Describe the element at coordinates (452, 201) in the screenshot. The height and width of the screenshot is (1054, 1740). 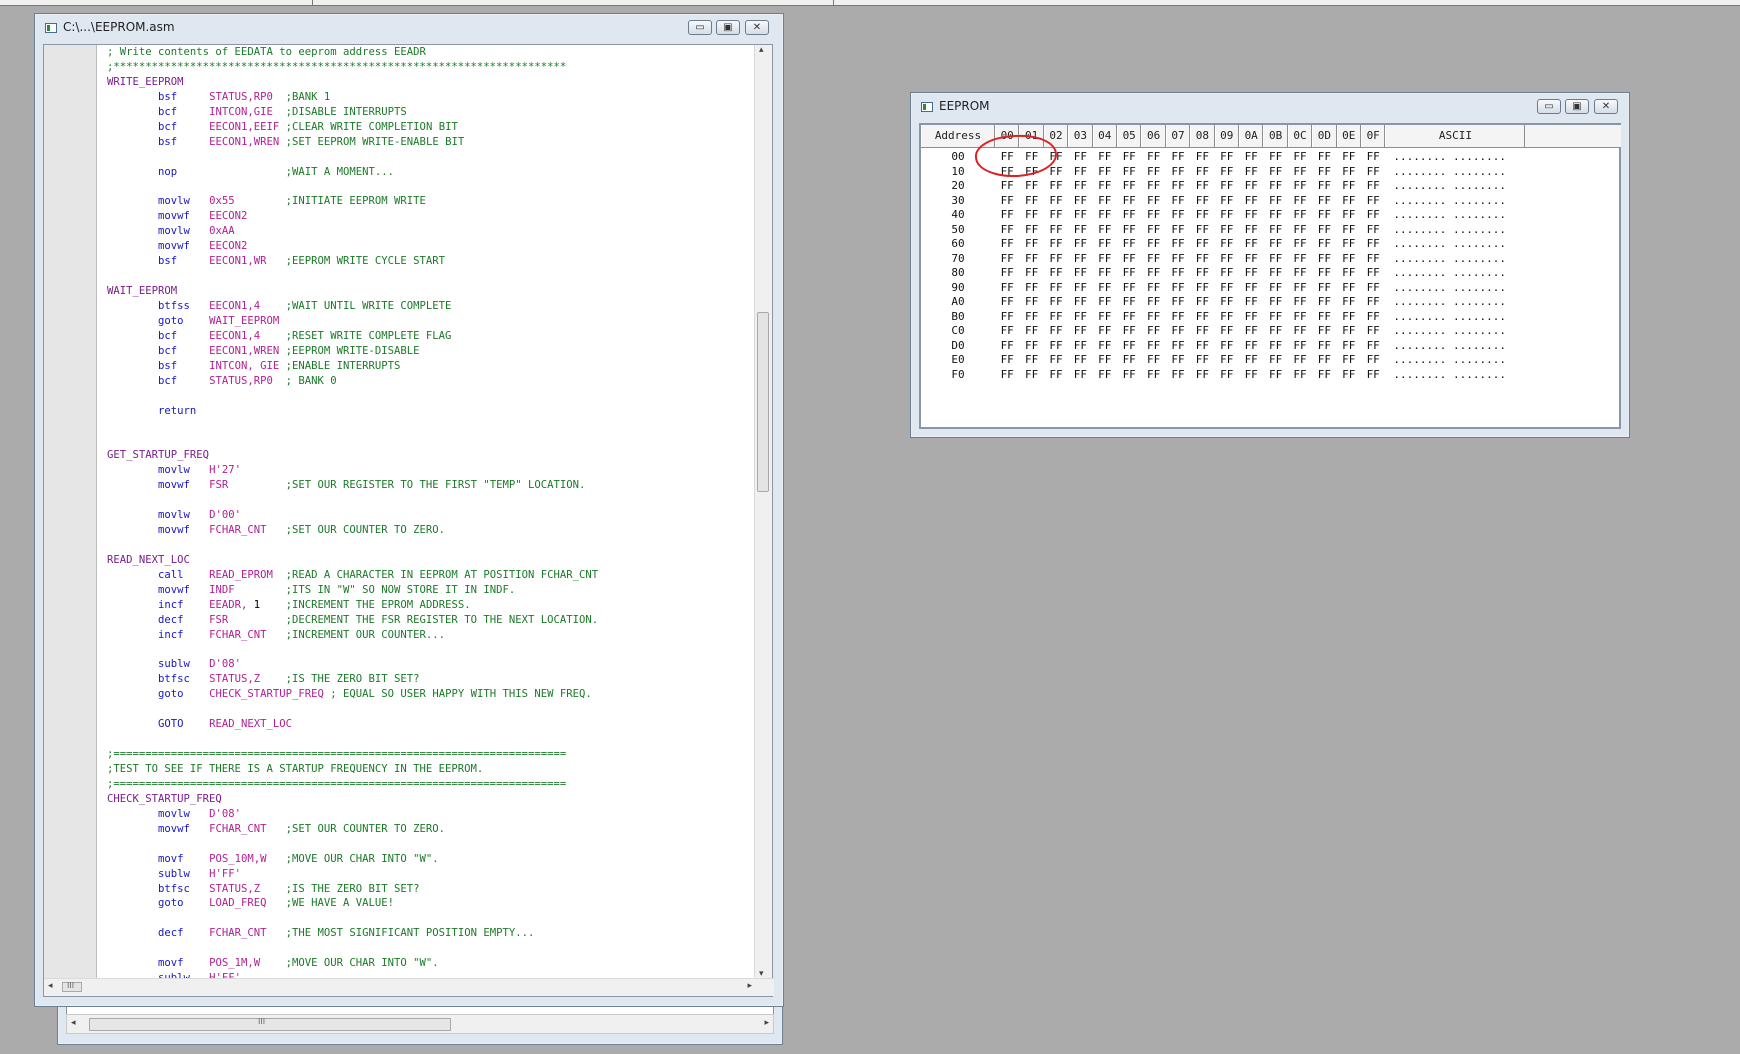
I see `code-line: movlw 0x55 ;INITIATE EEPROM WRITE` at that location.